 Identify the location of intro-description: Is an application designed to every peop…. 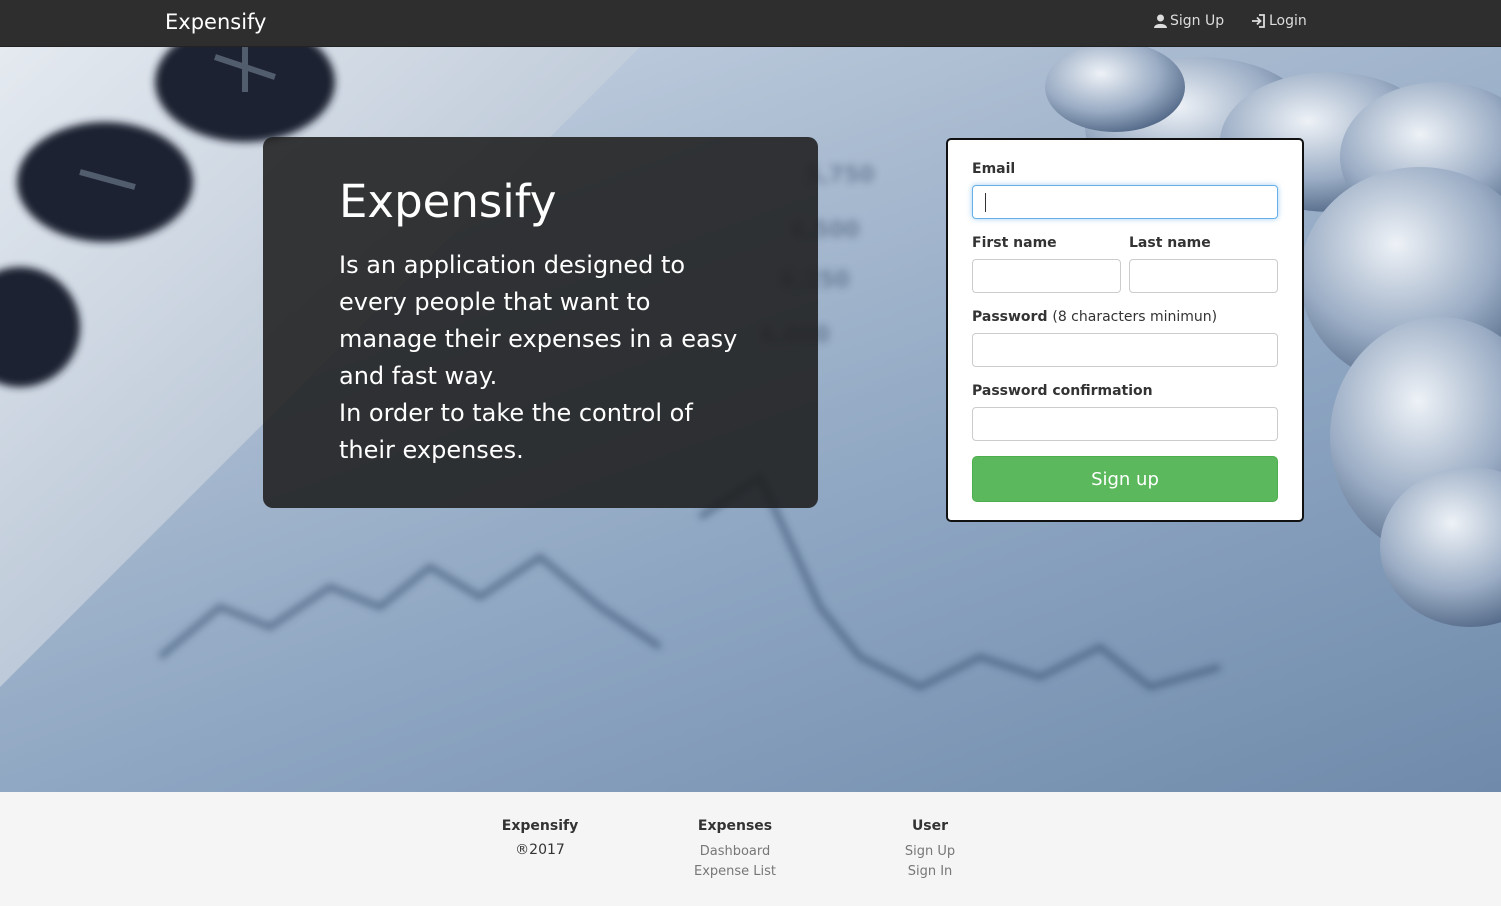
(544, 358).